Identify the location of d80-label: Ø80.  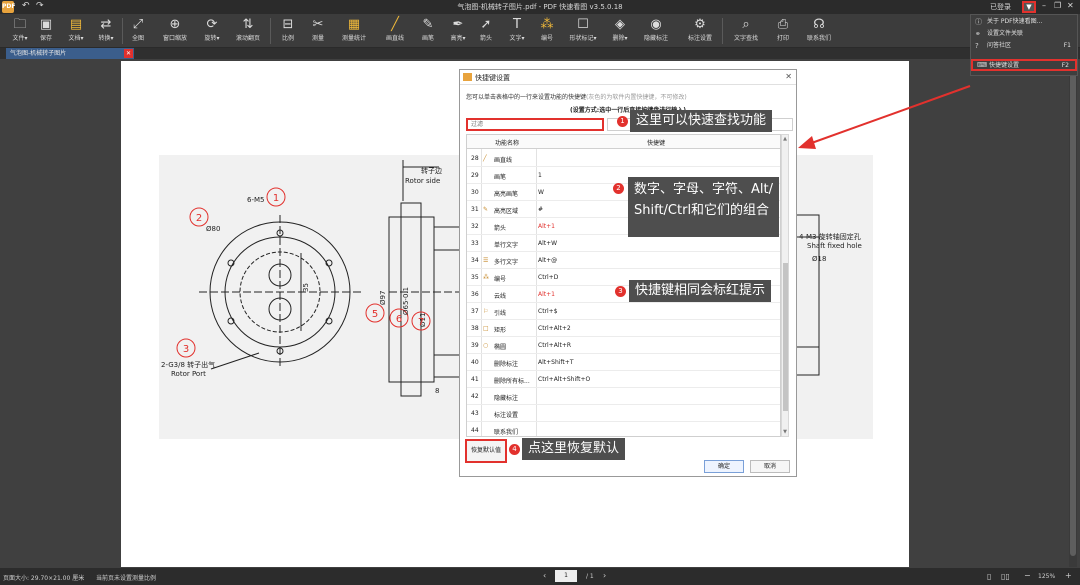
(213, 229).